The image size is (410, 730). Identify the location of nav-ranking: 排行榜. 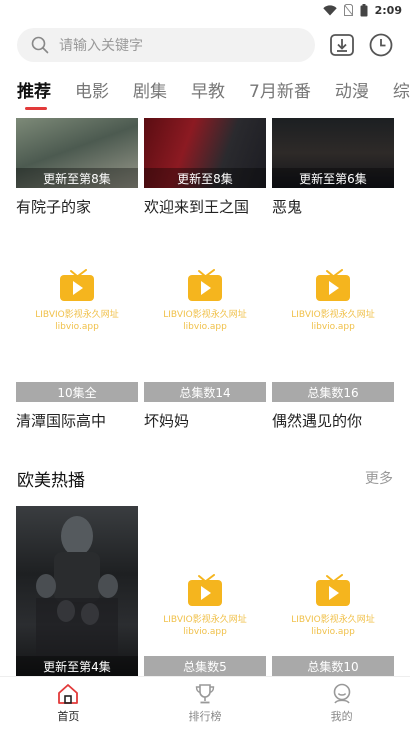
(205, 703).